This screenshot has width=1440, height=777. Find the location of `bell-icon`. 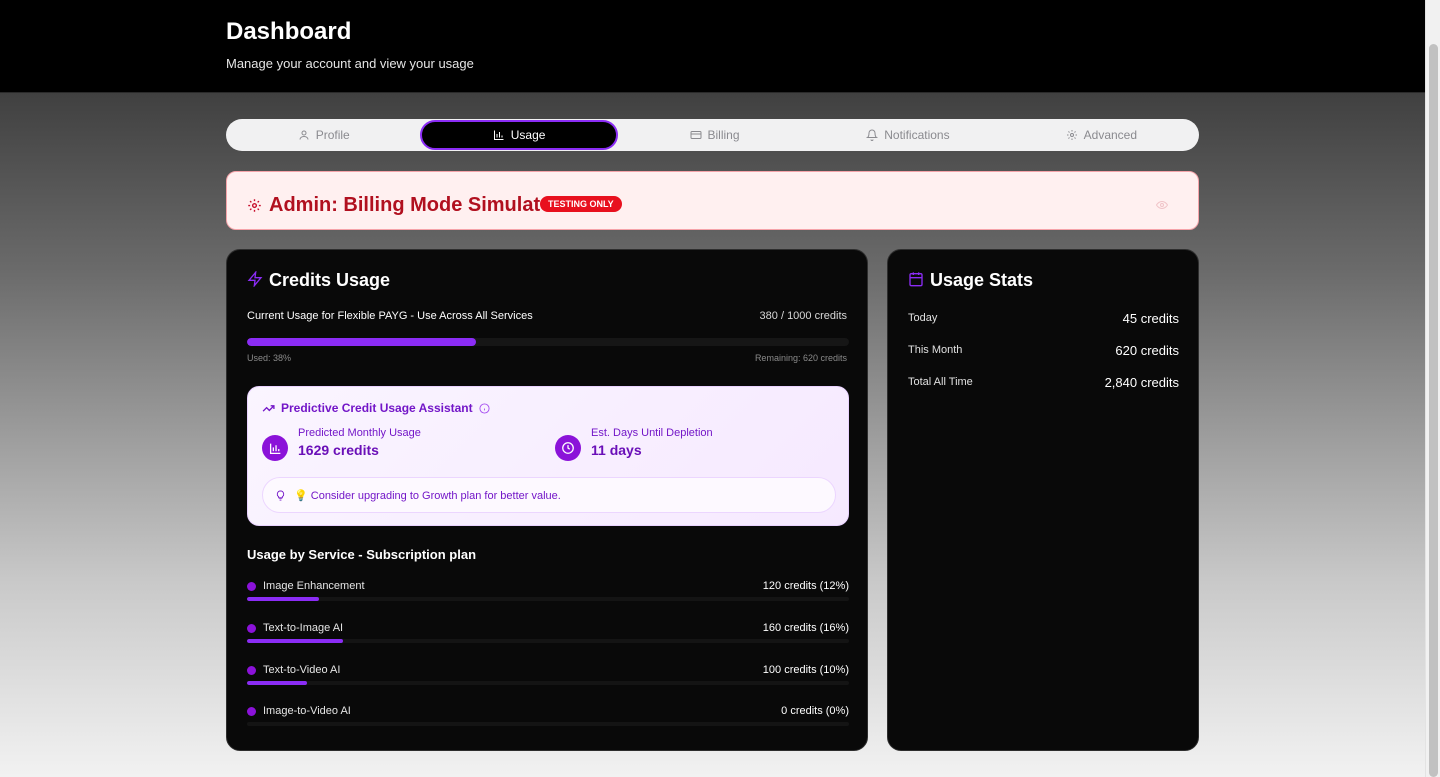

bell-icon is located at coordinates (872, 135).